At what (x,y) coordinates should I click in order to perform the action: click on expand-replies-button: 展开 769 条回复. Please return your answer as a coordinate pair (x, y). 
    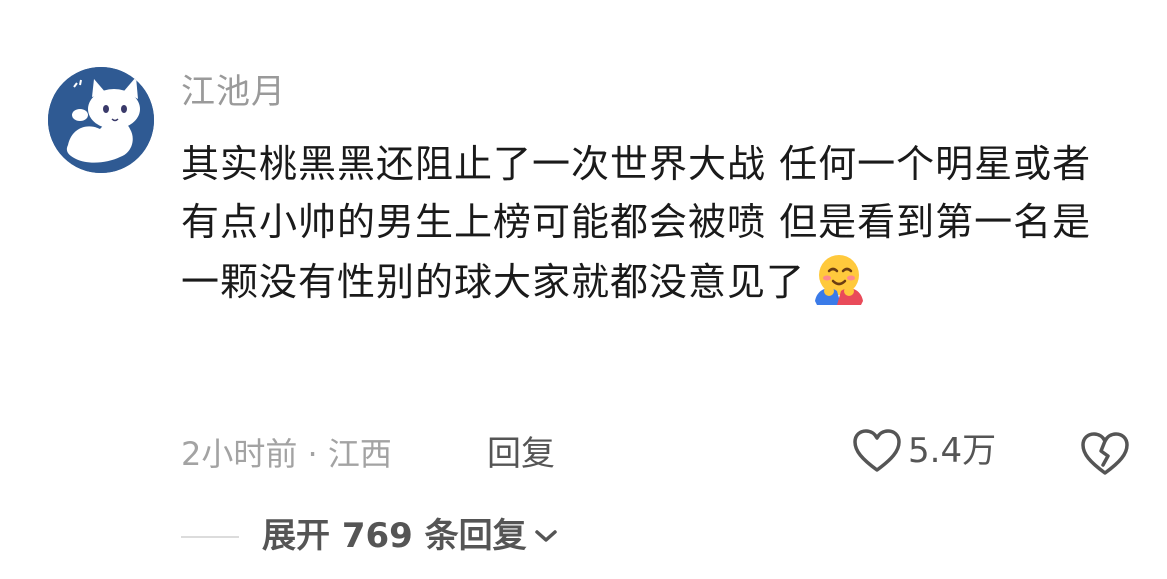
    Looking at the image, I should click on (410, 536).